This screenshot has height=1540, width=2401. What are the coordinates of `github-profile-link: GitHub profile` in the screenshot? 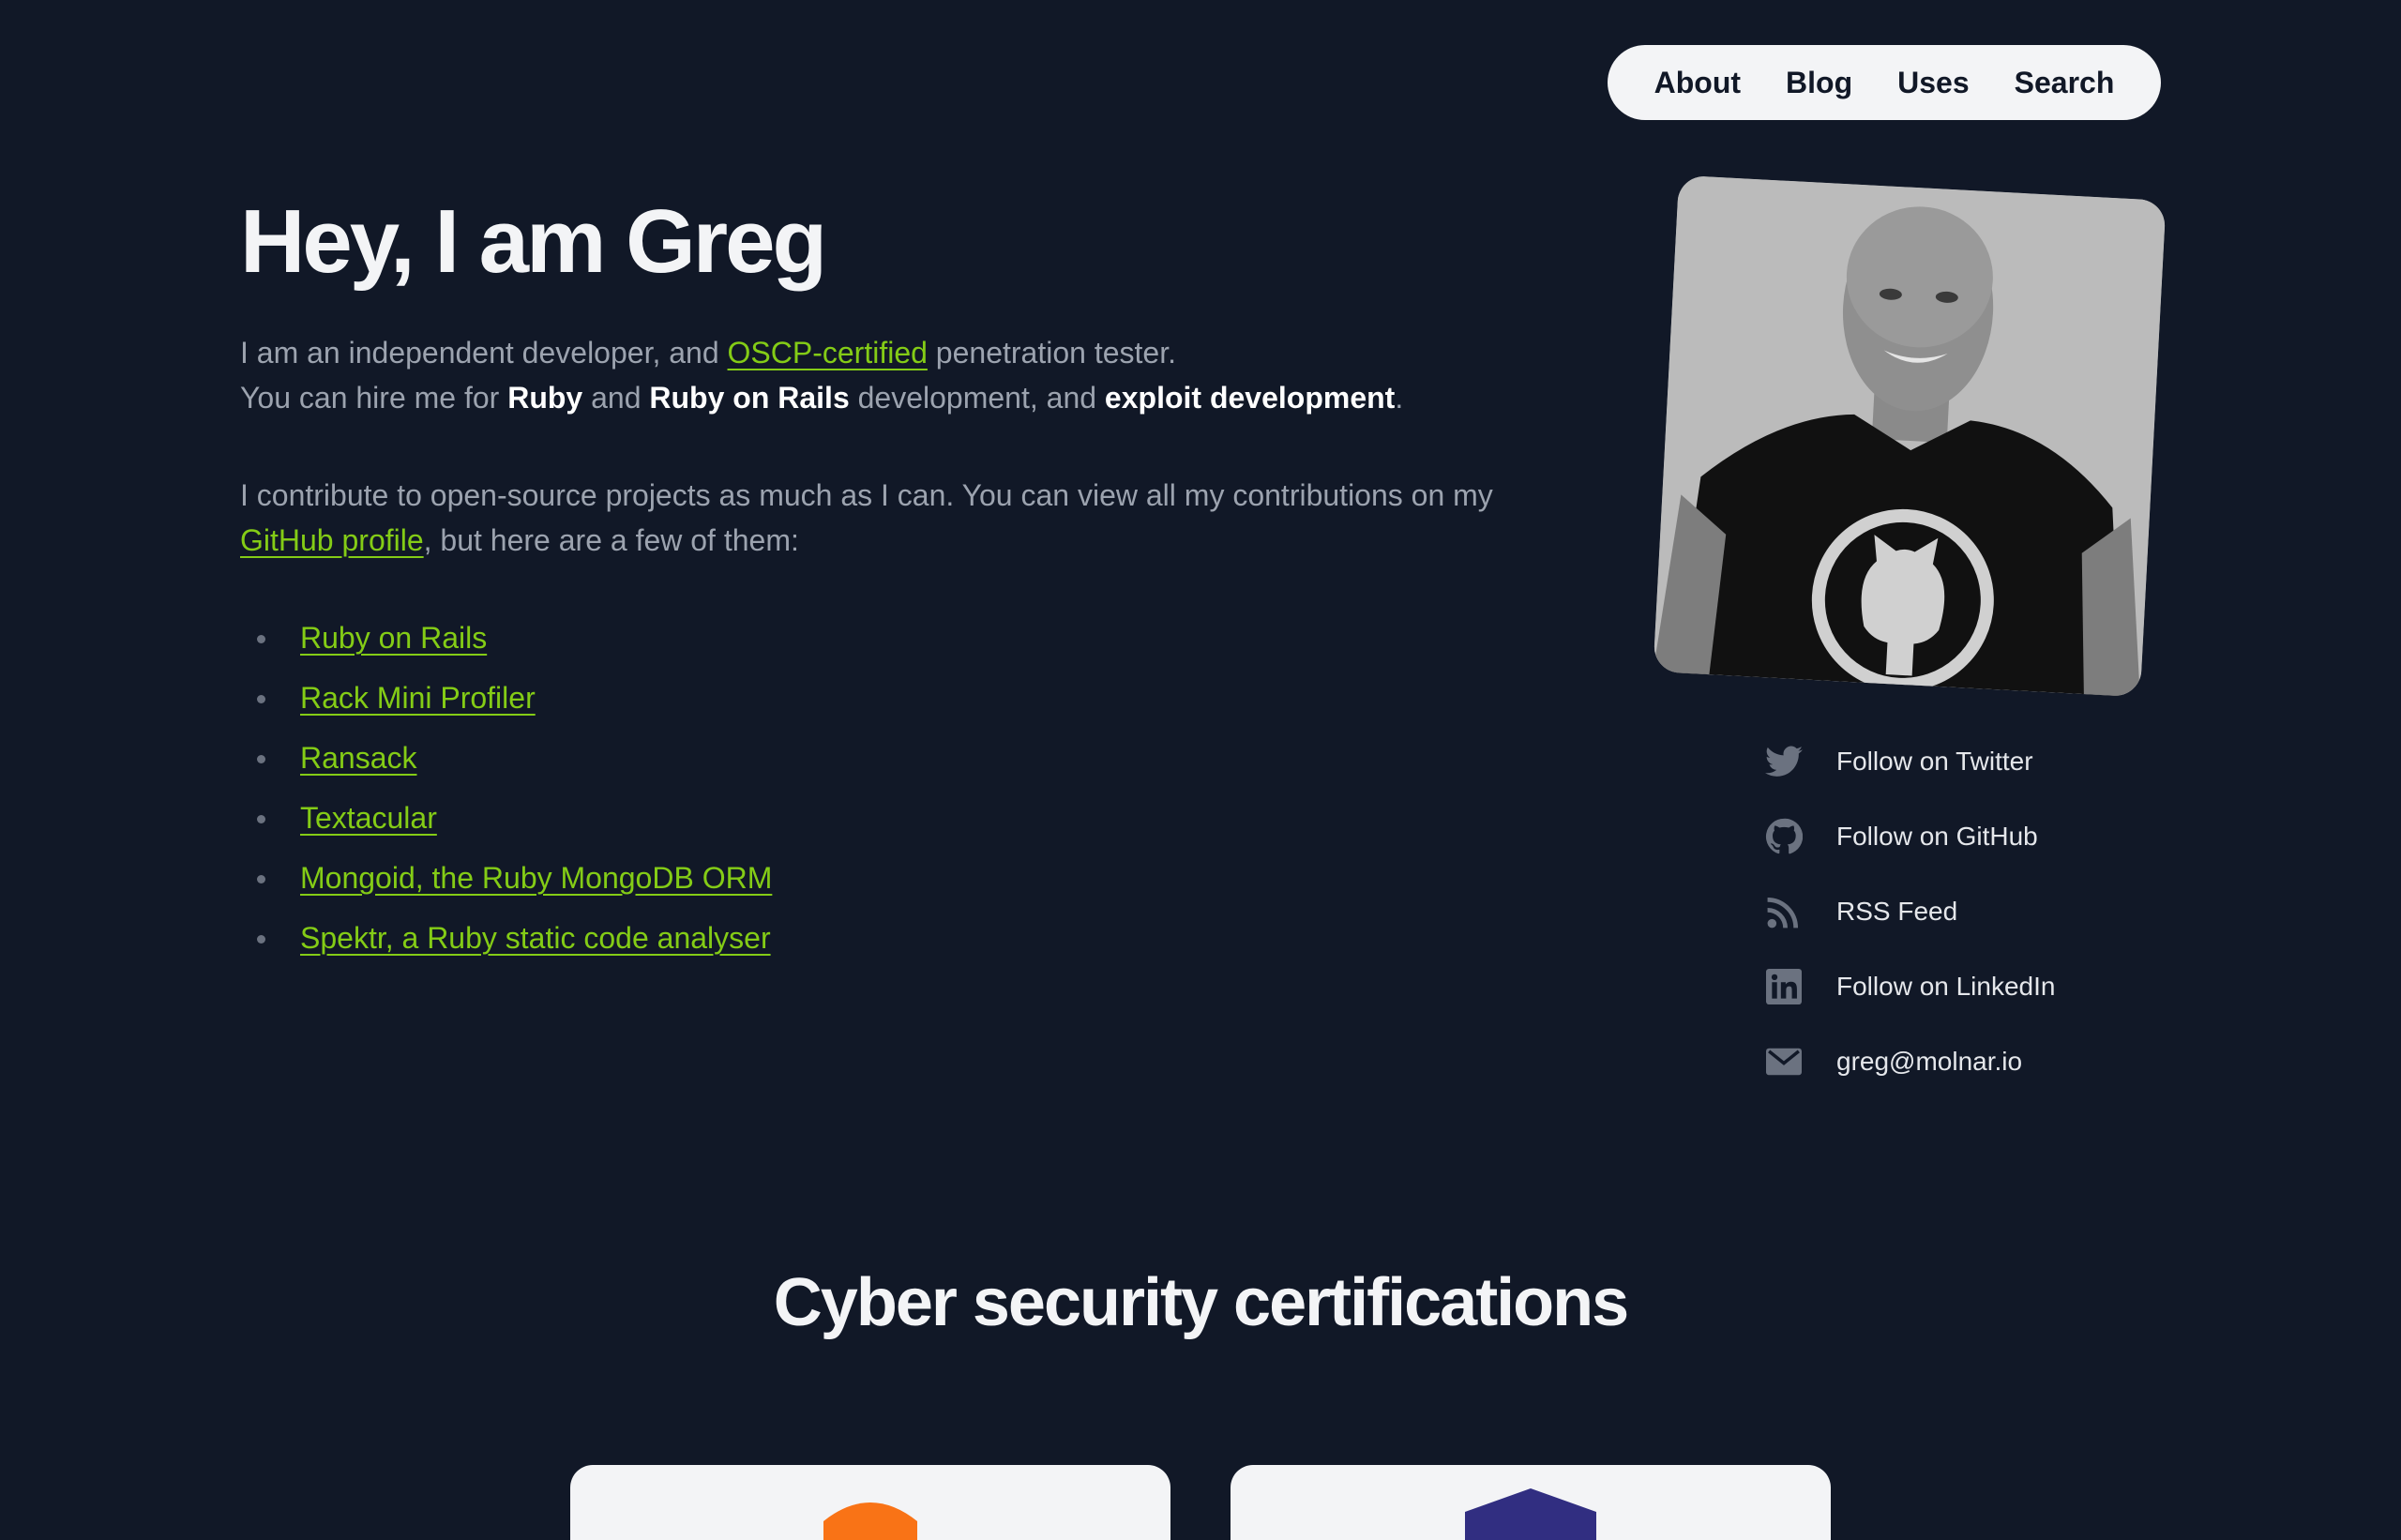 It's located at (332, 540).